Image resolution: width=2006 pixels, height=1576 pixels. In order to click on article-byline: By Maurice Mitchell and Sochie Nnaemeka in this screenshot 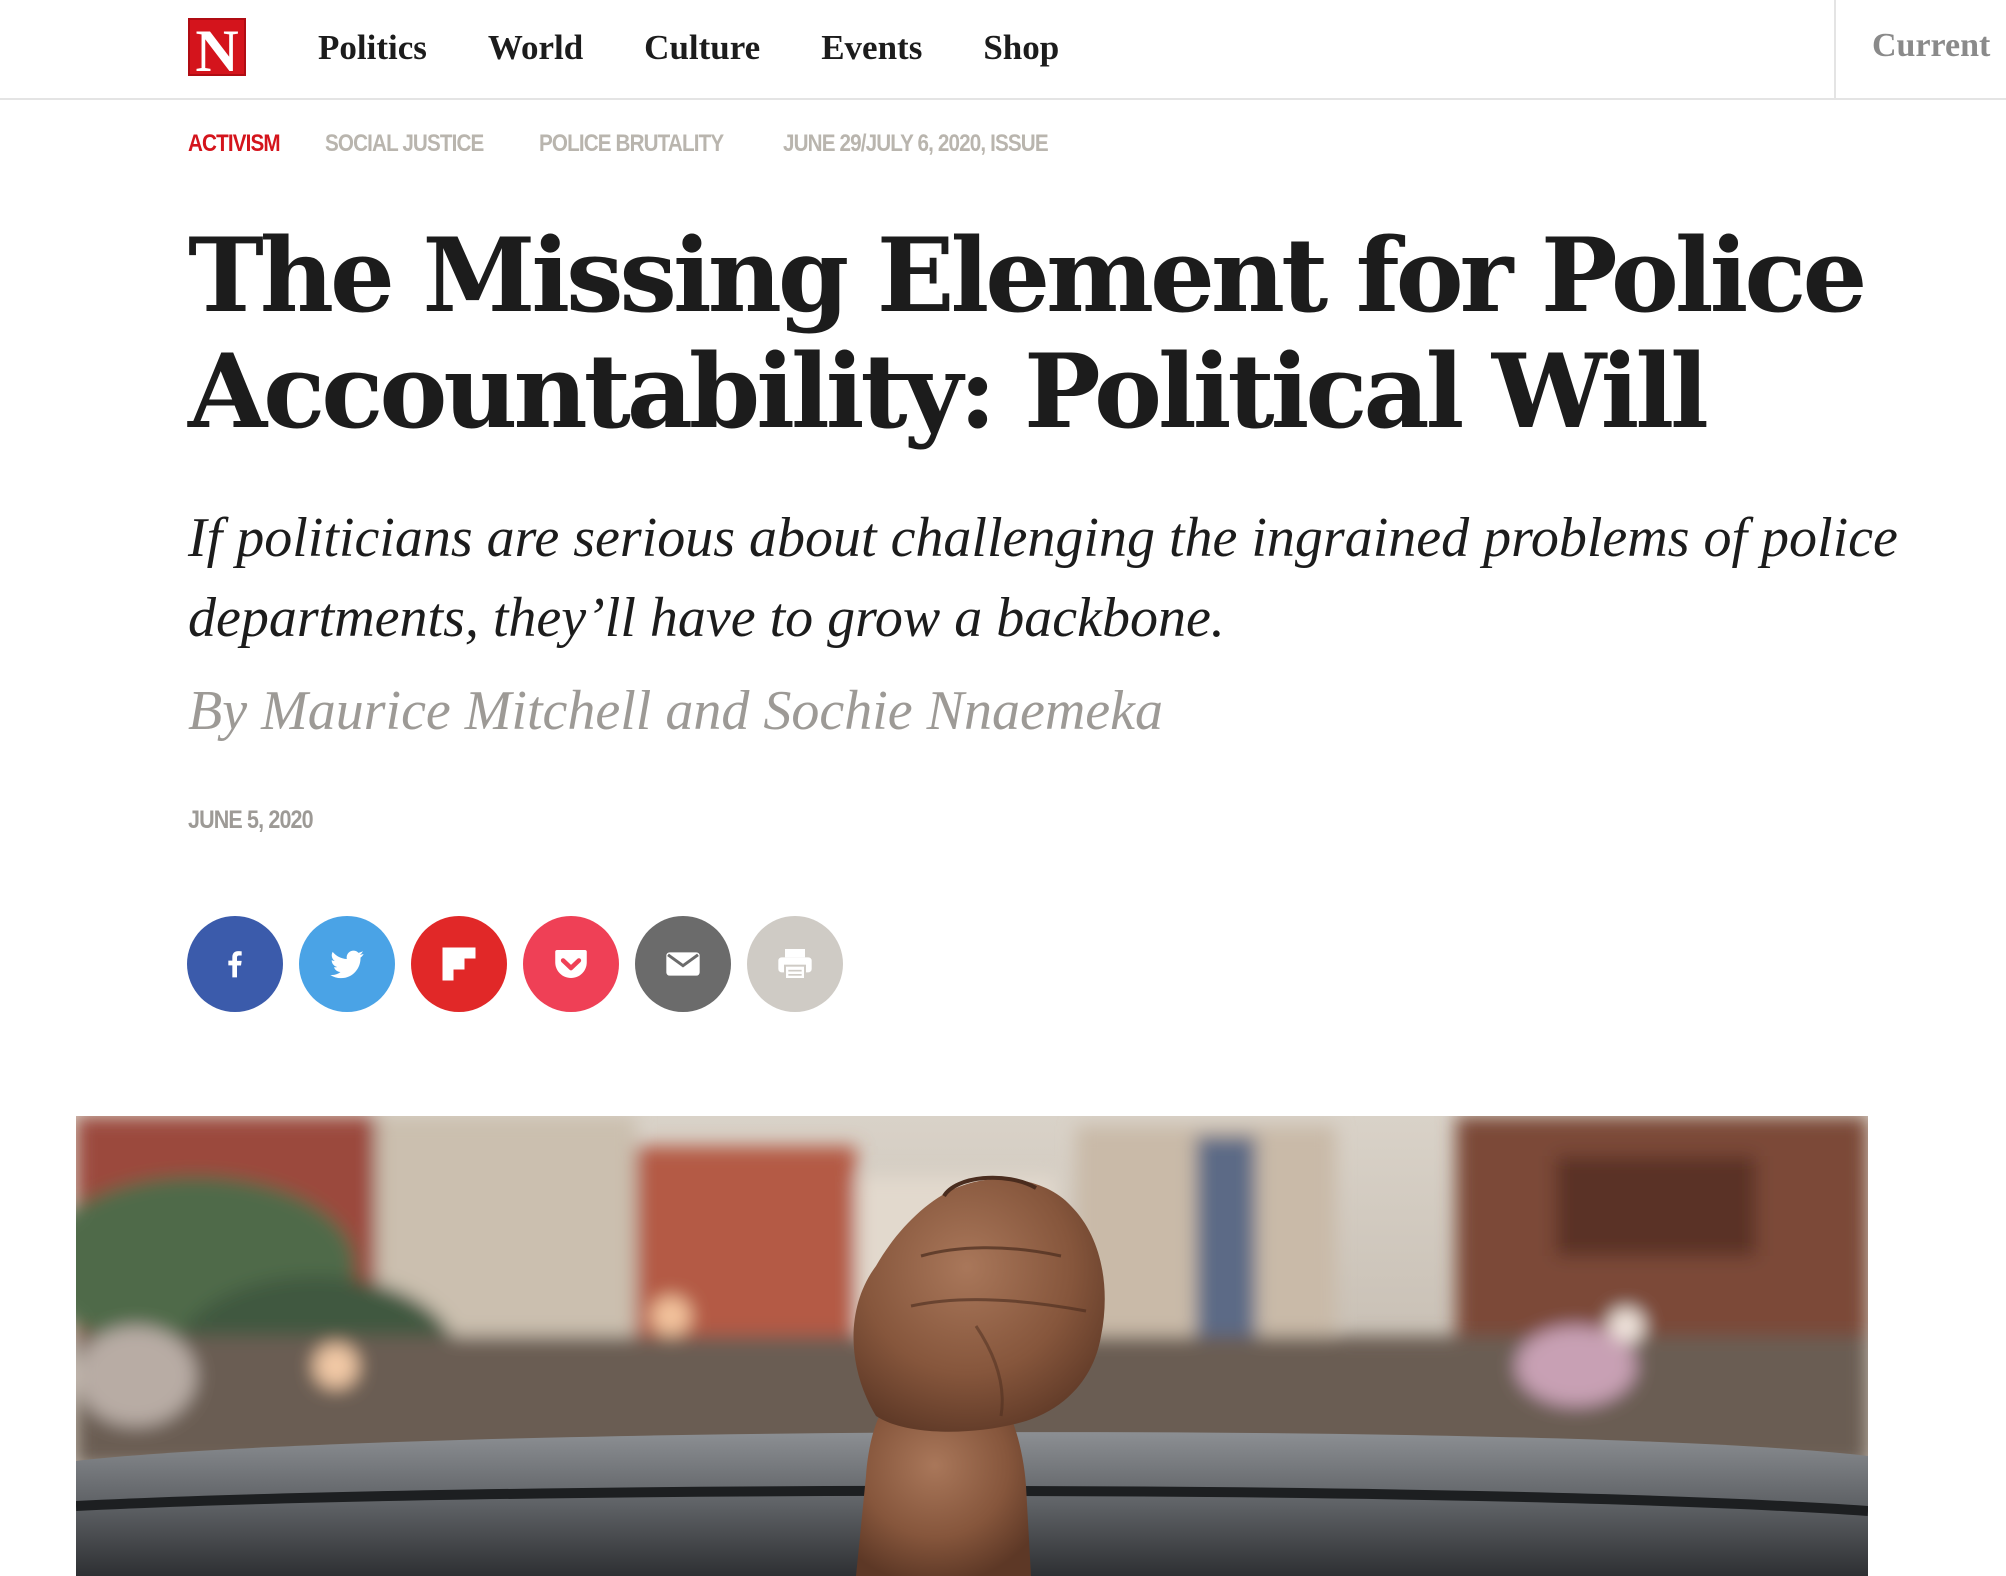, I will do `click(675, 711)`.